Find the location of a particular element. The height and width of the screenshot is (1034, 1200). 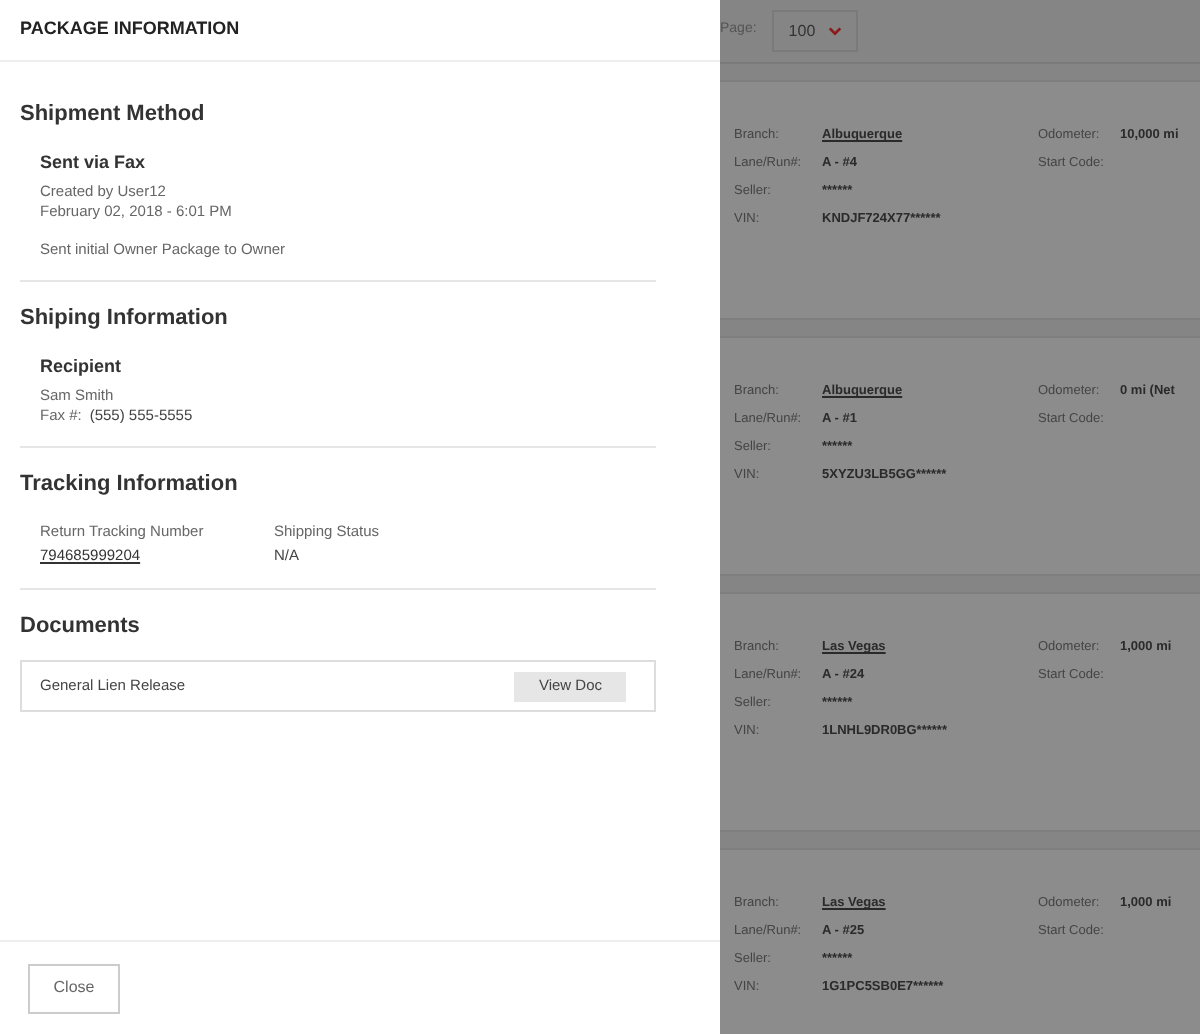

chevron-down-icon is located at coordinates (834, 31).